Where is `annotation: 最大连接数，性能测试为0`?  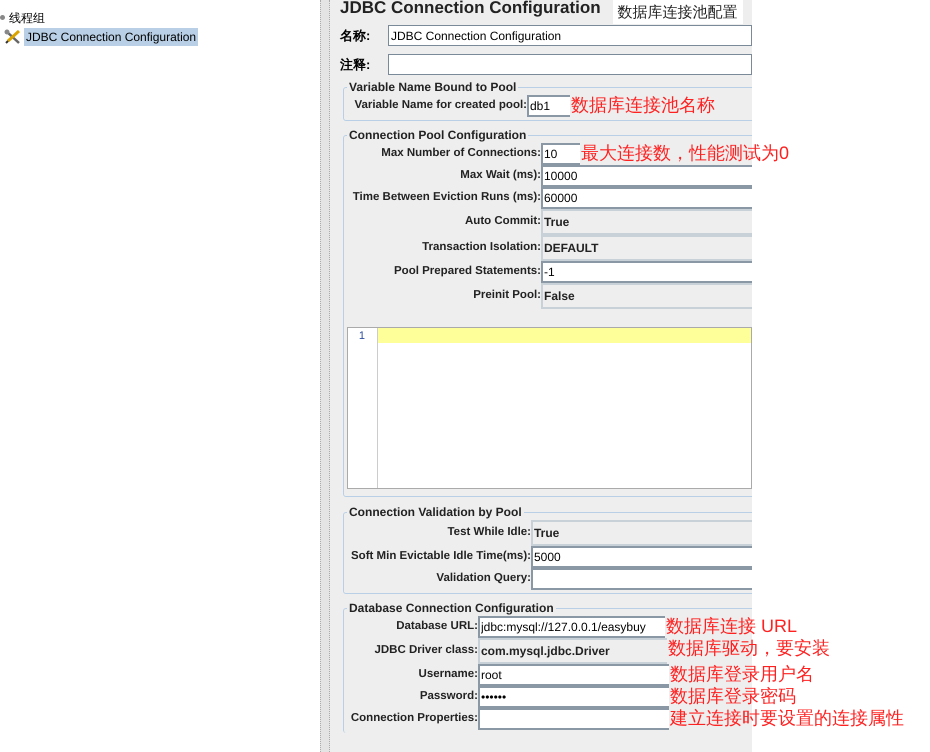 annotation: 最大连接数，性能测试为0 is located at coordinates (685, 153).